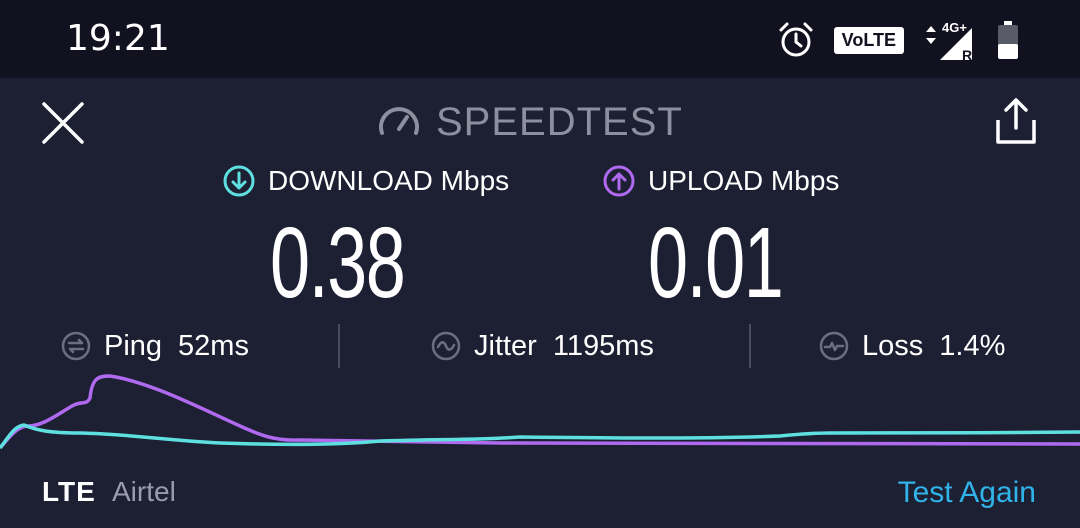  What do you see at coordinates (972, 345) in the screenshot?
I see `loss-value: 1.4%` at bounding box center [972, 345].